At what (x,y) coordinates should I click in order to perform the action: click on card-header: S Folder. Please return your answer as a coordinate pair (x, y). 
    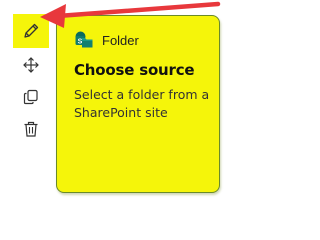
    Looking at the image, I should click on (106, 40).